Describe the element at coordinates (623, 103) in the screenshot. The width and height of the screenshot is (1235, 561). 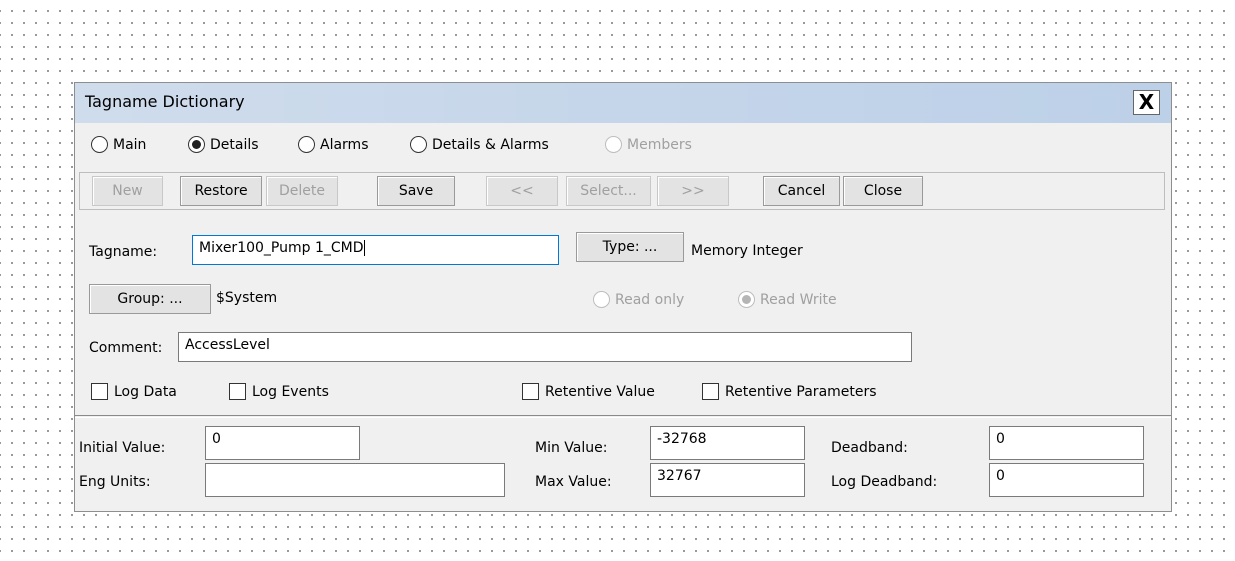
I see `title-bar: Tagname Dictionary X` at that location.